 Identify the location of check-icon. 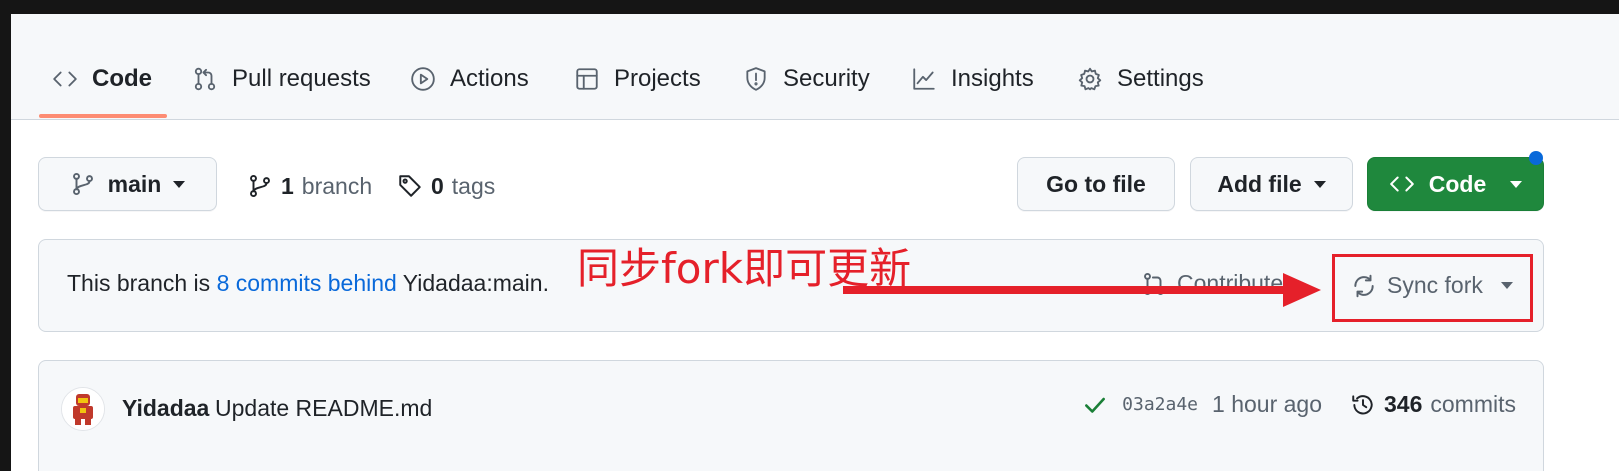
(1095, 405).